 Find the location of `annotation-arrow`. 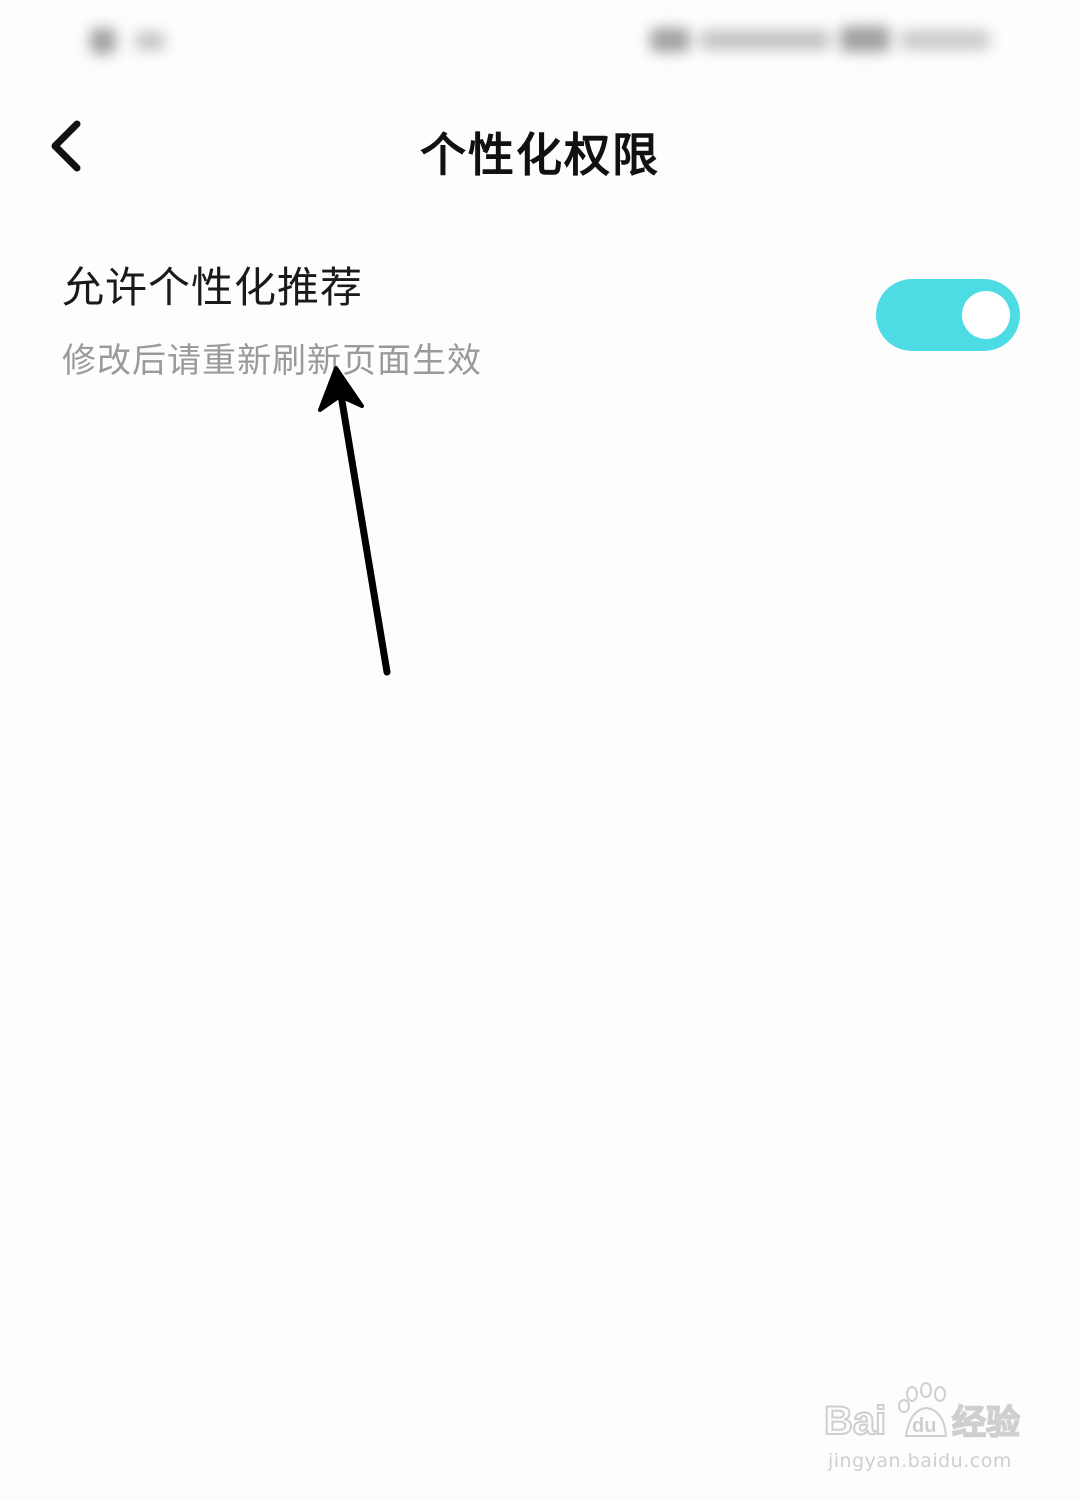

annotation-arrow is located at coordinates (354, 521).